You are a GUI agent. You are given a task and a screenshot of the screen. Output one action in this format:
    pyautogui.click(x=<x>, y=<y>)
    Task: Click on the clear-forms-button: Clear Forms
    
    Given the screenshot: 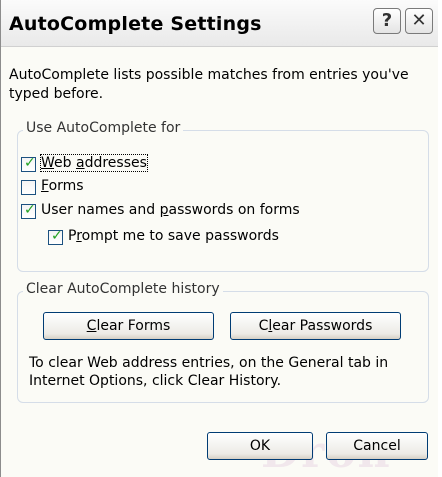 What is the action you would take?
    pyautogui.click(x=128, y=326)
    